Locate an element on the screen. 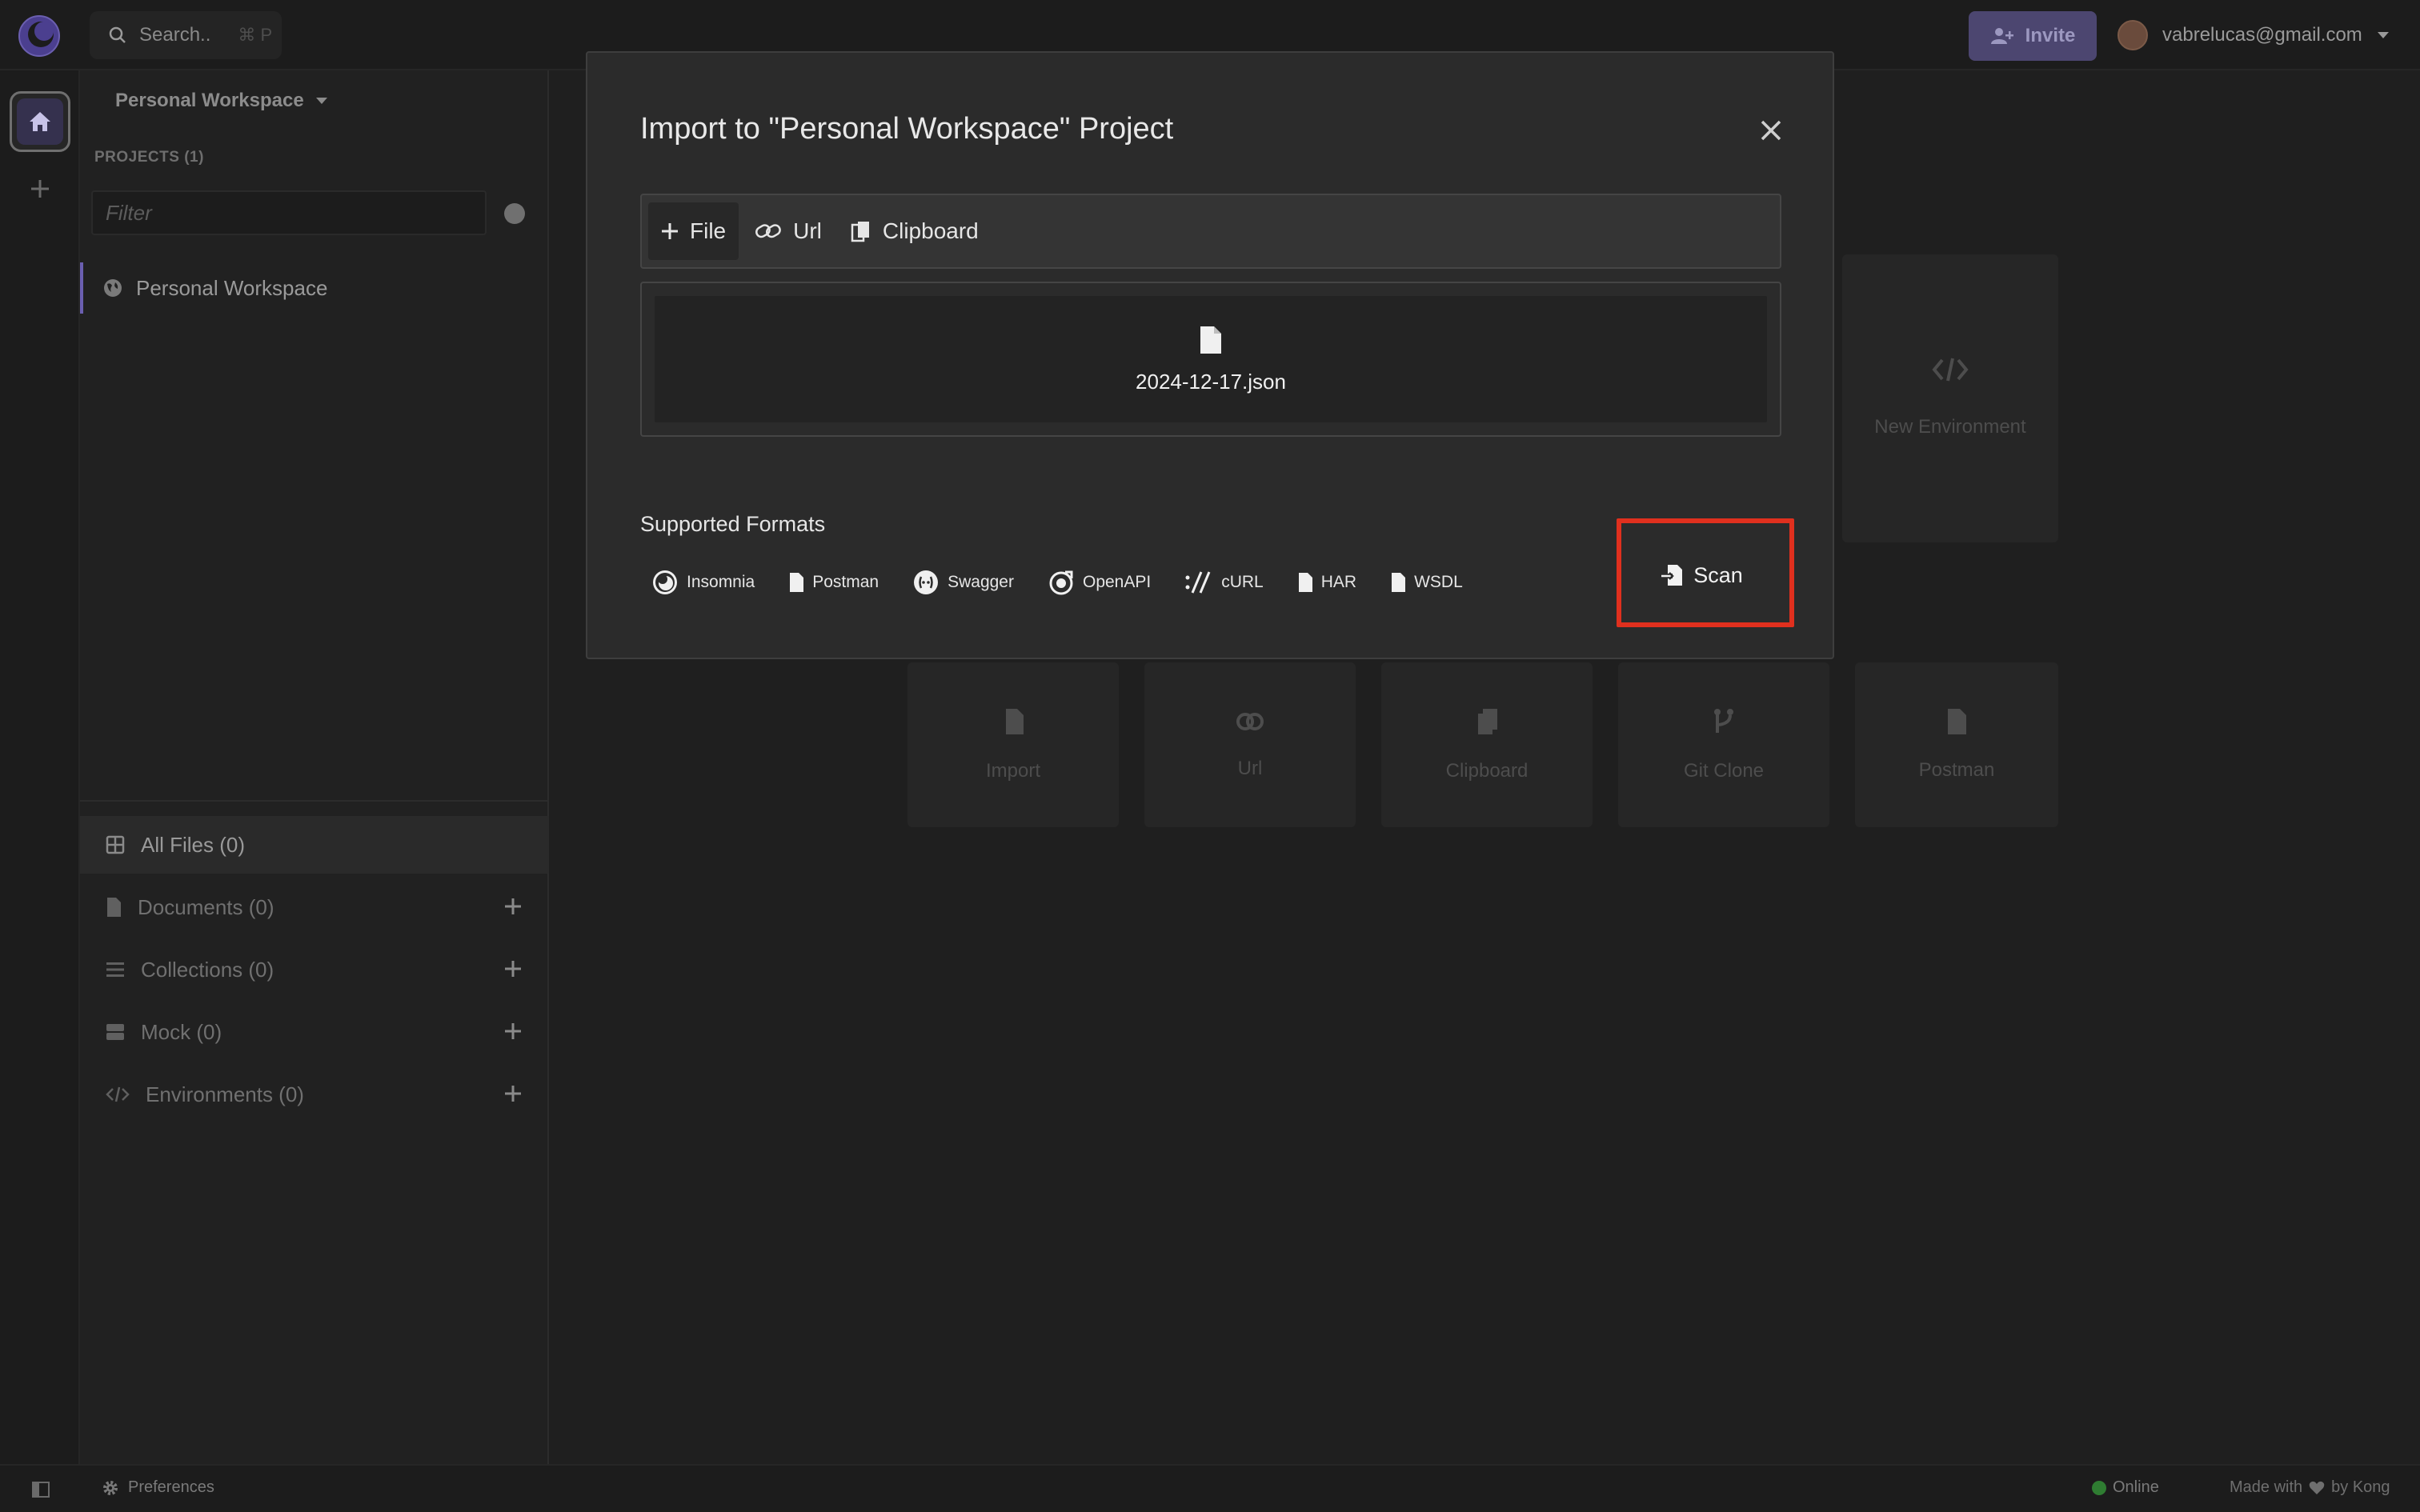  sidebar-item-label: All Files (0) is located at coordinates (193, 844).